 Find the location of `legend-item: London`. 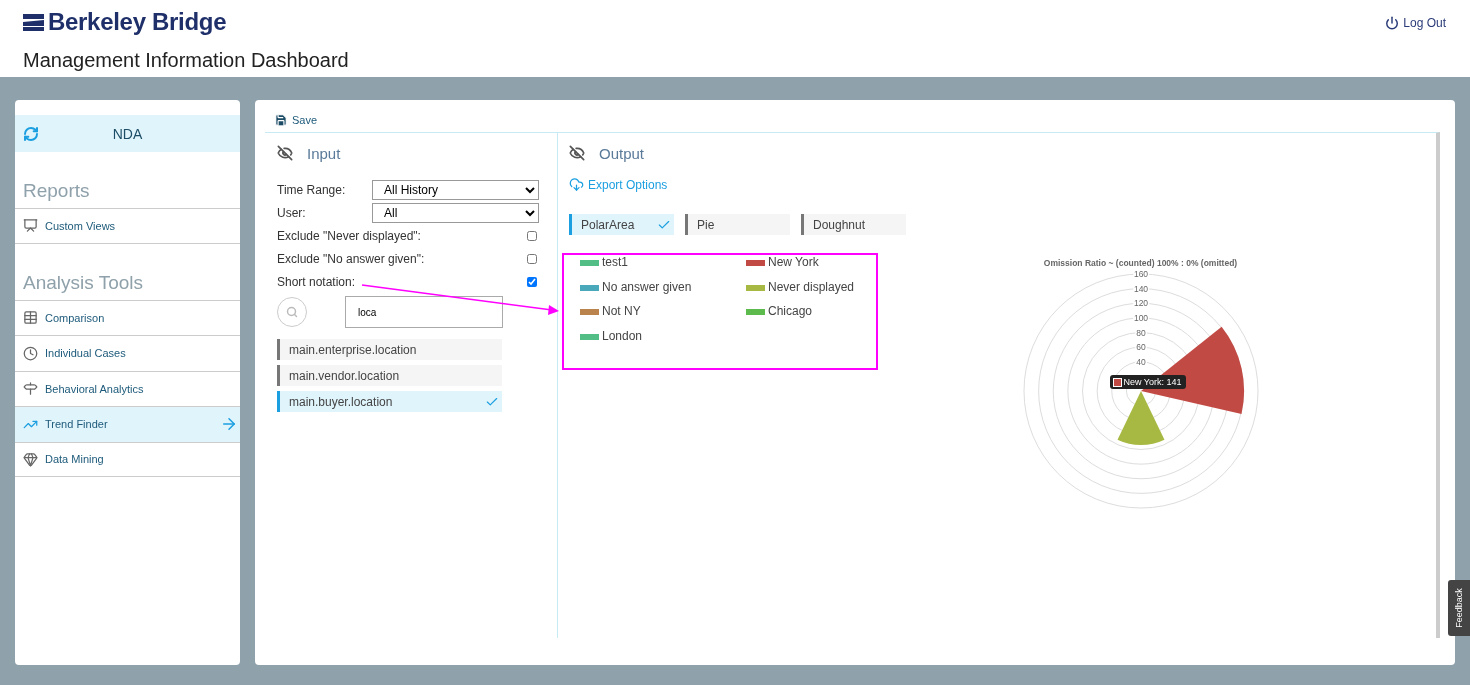

legend-item: London is located at coordinates (663, 340).